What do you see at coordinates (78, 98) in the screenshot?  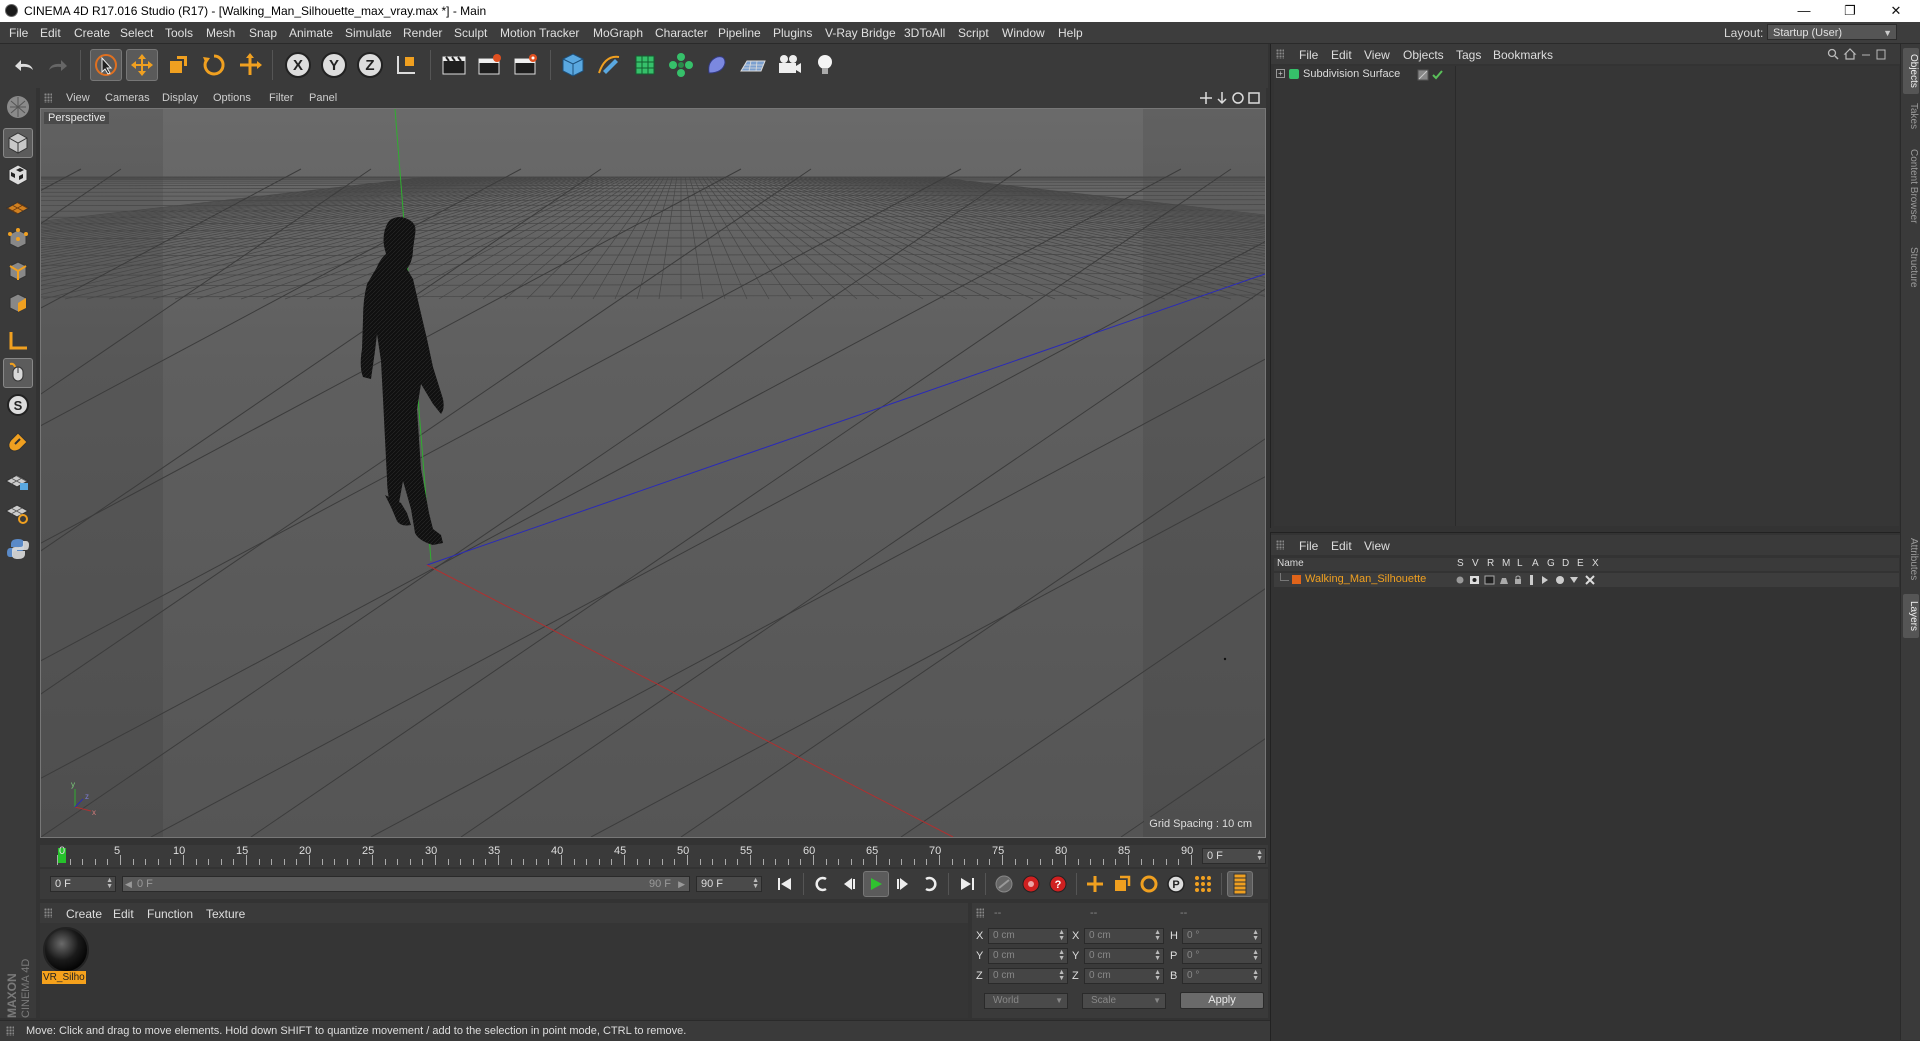 I see `viewport-menu-view: View` at bounding box center [78, 98].